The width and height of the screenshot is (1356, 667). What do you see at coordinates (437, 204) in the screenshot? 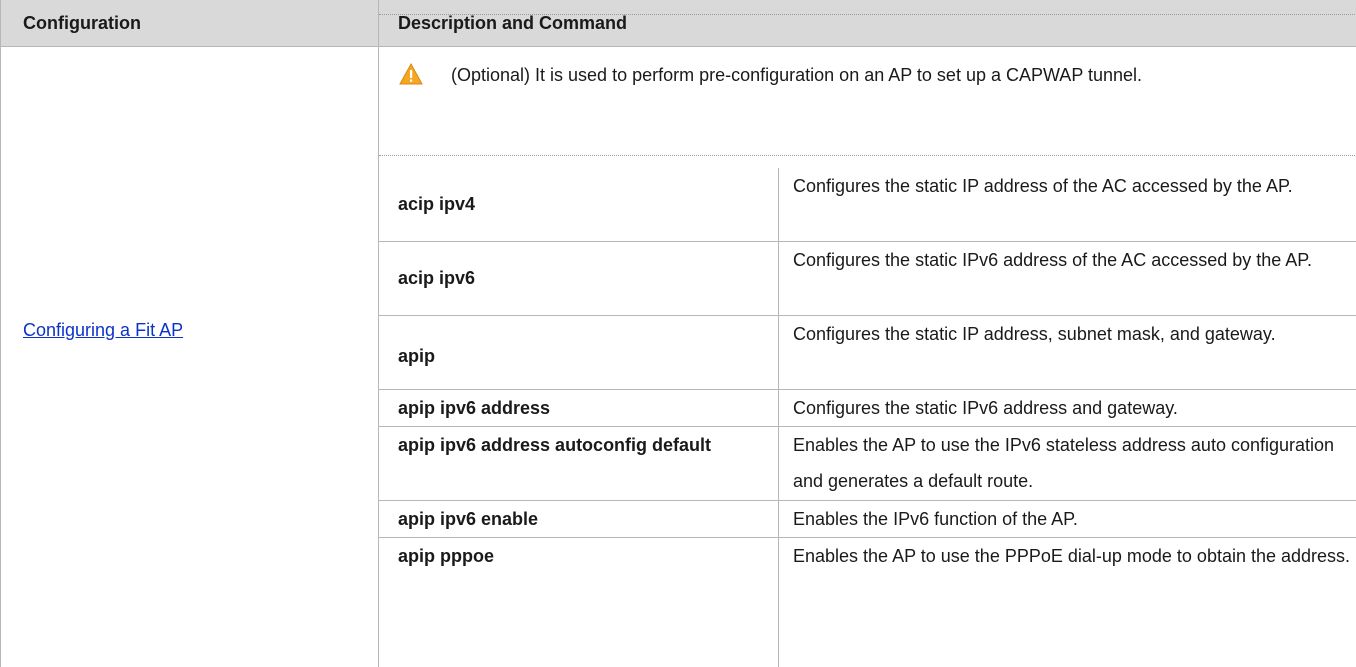
I see `command-name: acip ipv4` at bounding box center [437, 204].